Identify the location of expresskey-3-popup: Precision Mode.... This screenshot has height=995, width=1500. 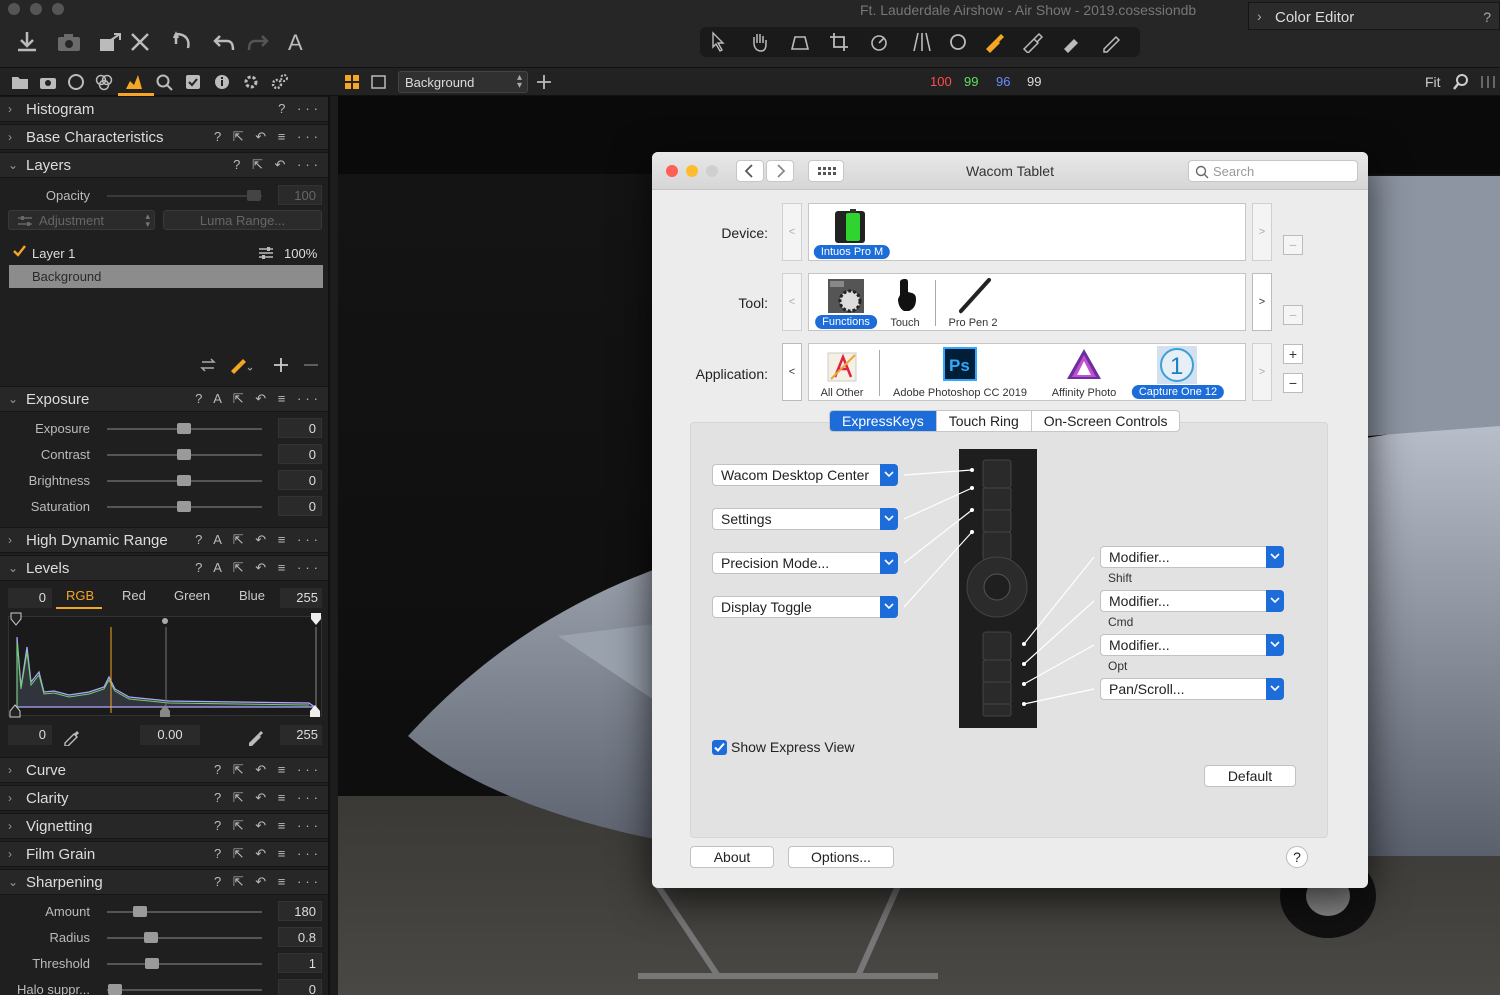
(805, 563).